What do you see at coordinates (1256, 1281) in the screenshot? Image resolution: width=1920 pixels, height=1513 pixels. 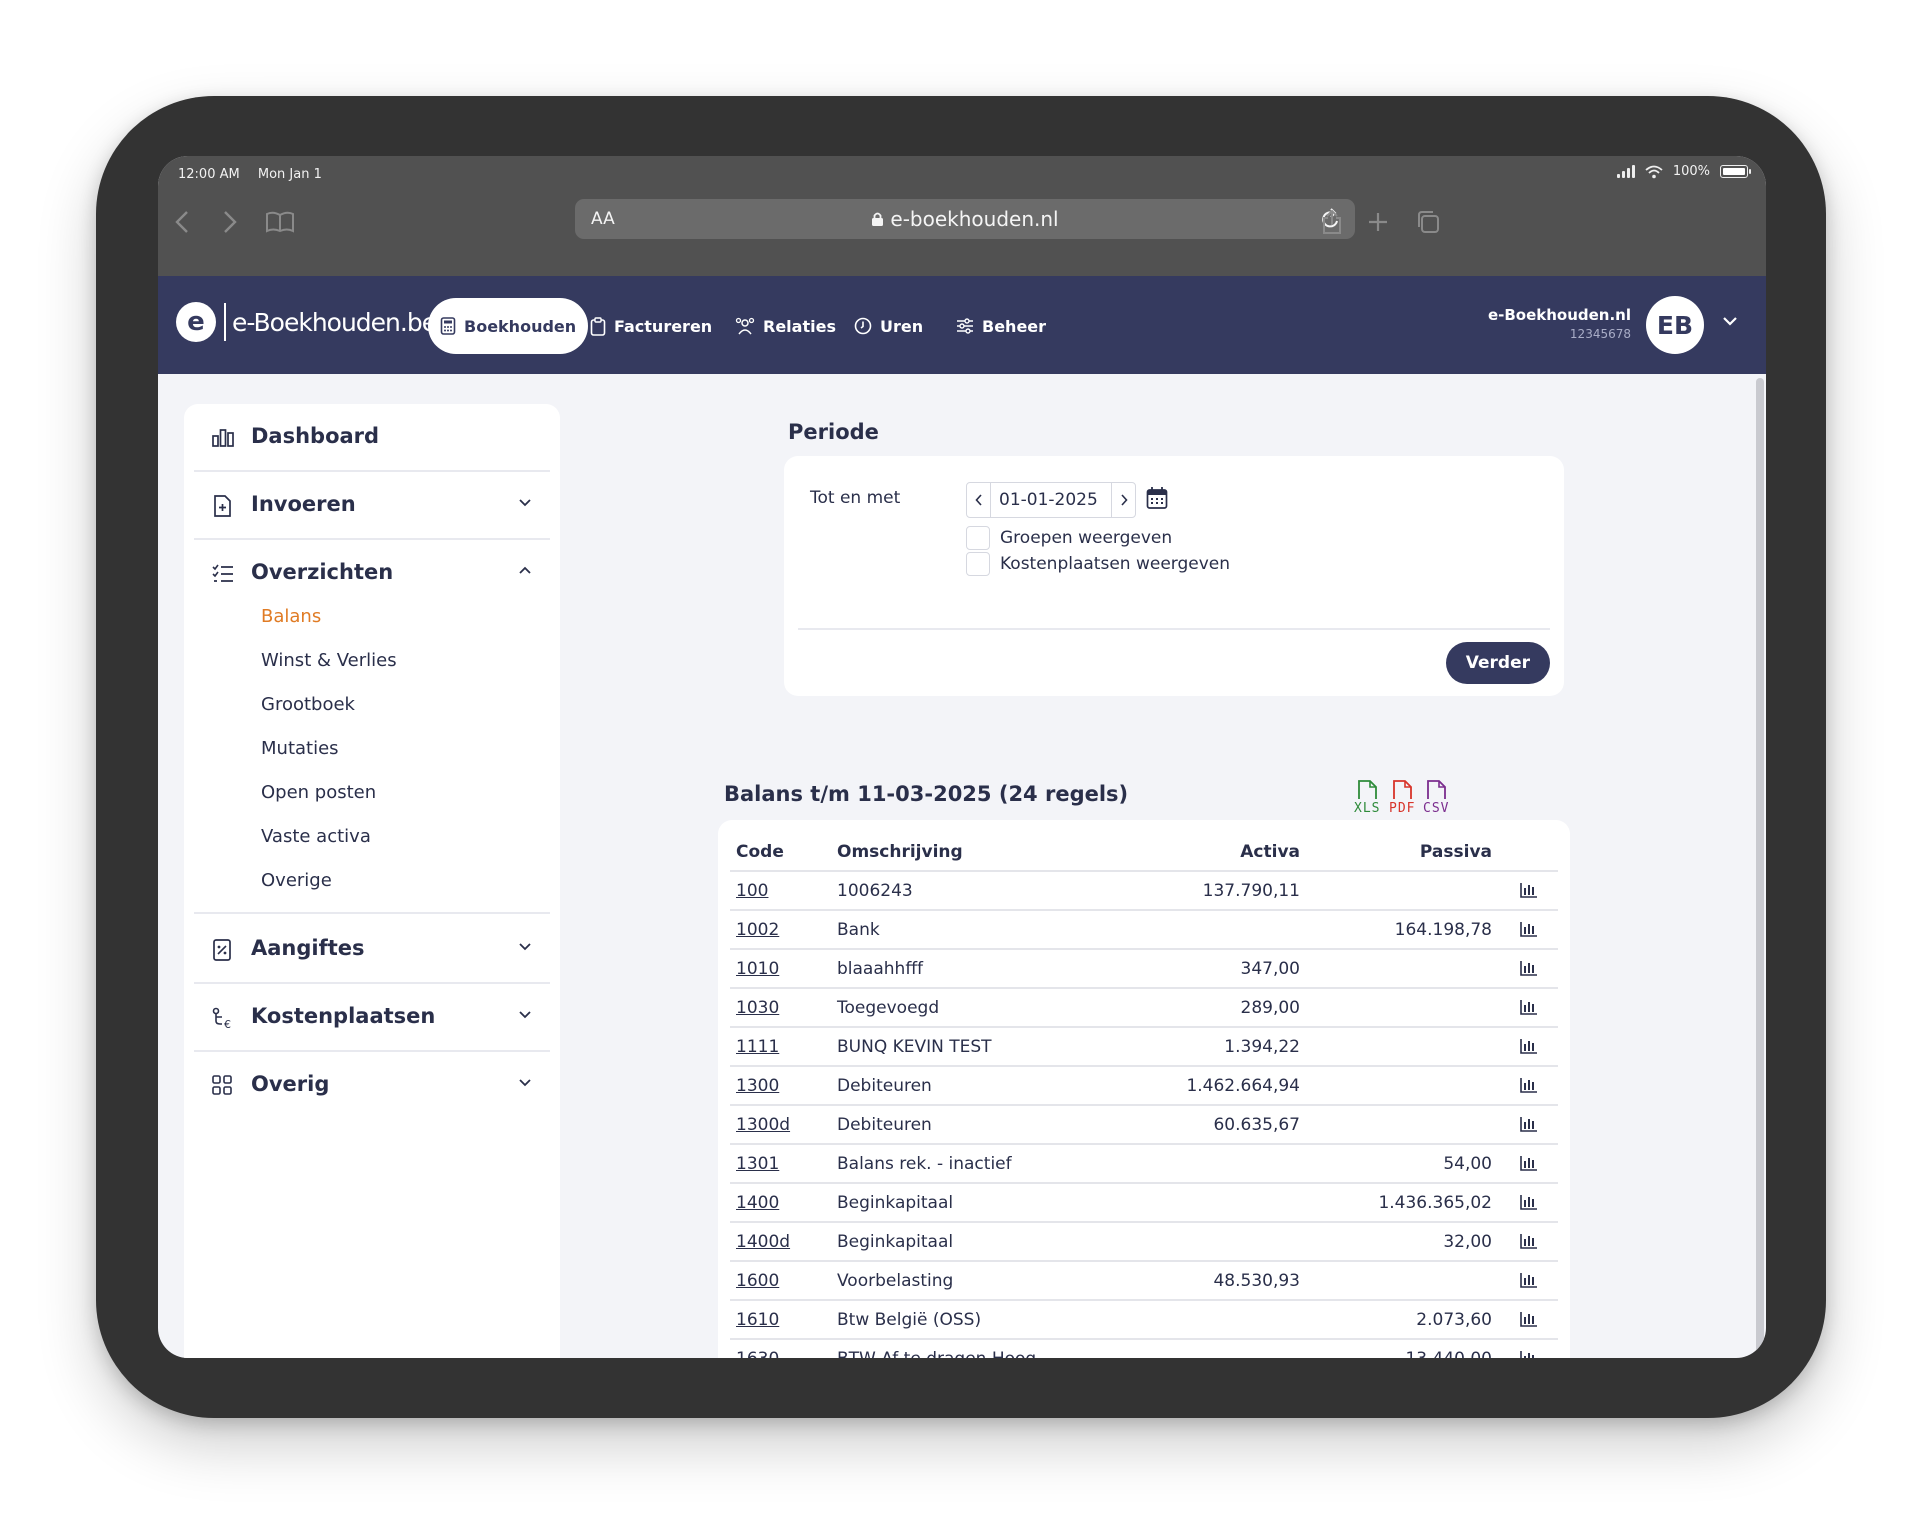 I see `activa-cell: 48.530,93` at bounding box center [1256, 1281].